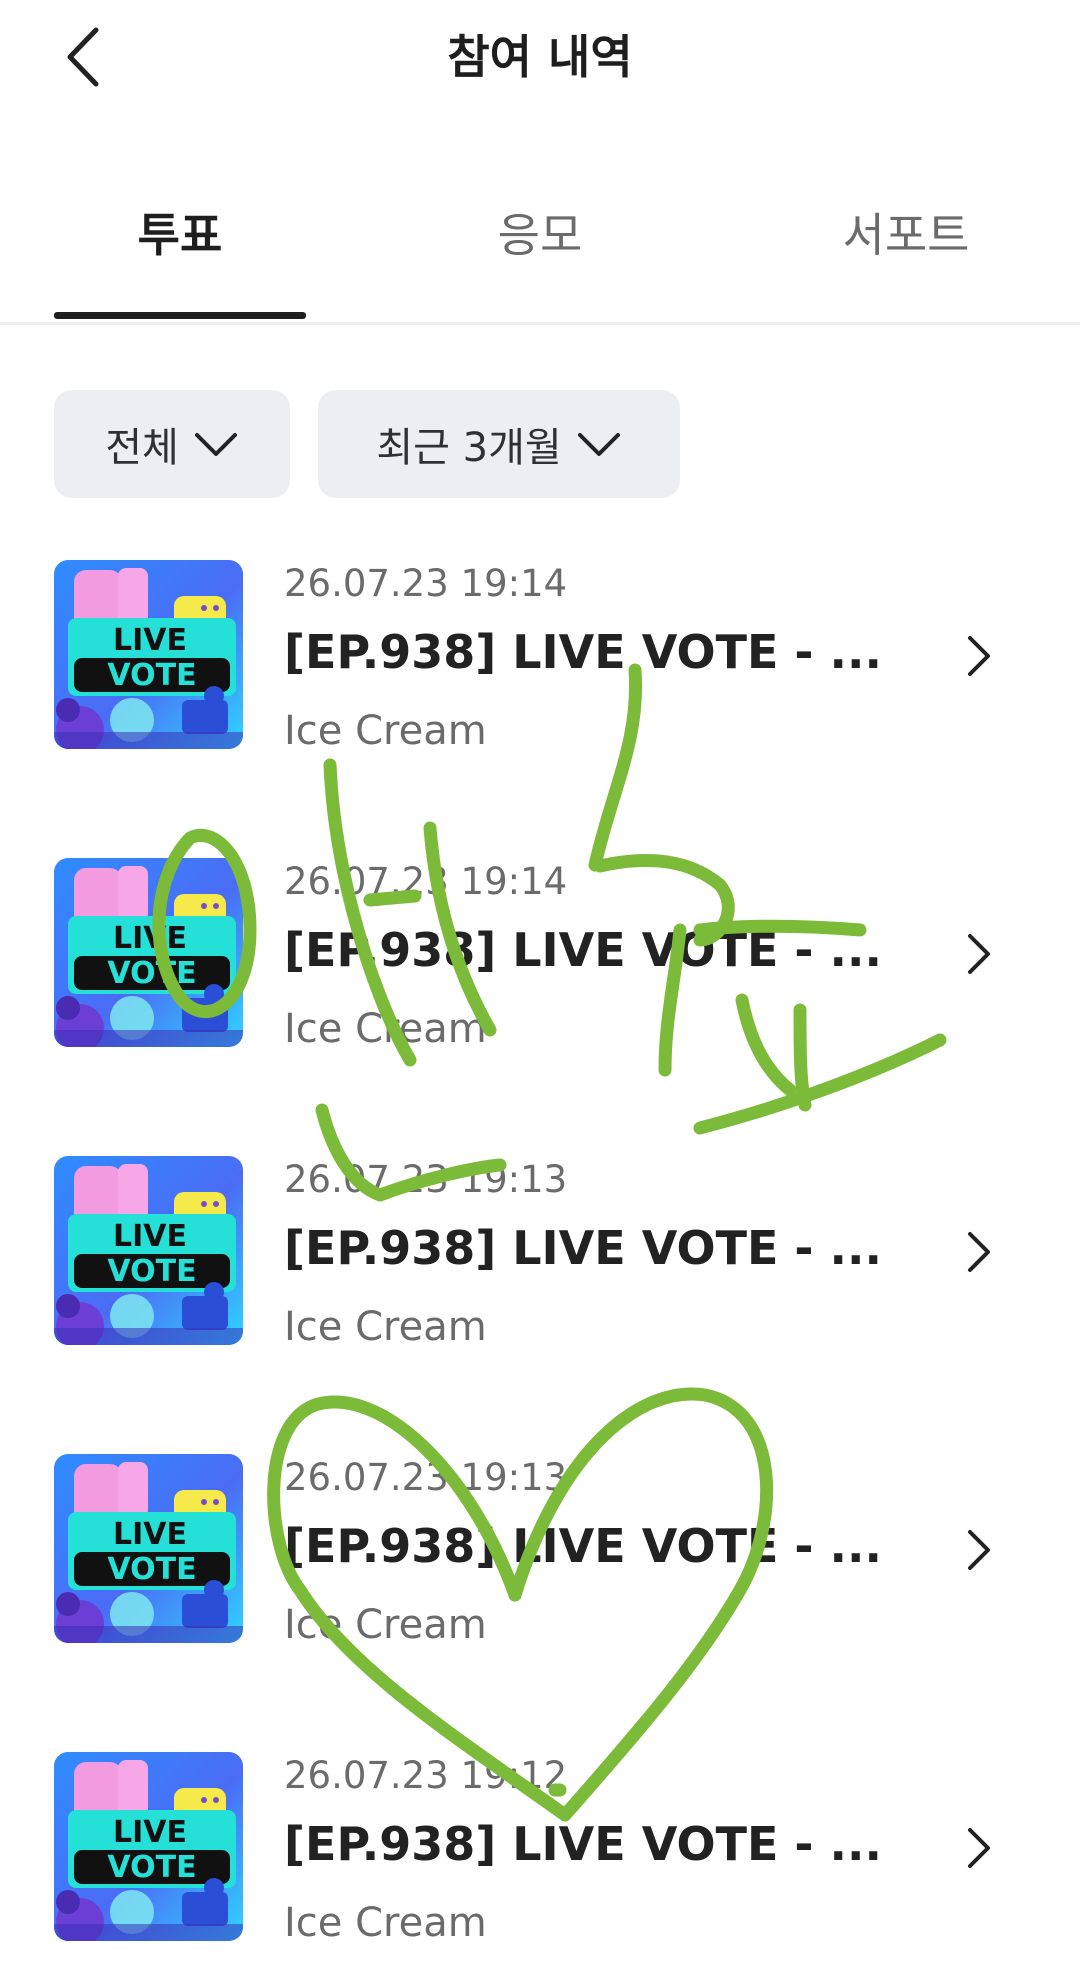  I want to click on page-title: 참여 내역, so click(540, 57).